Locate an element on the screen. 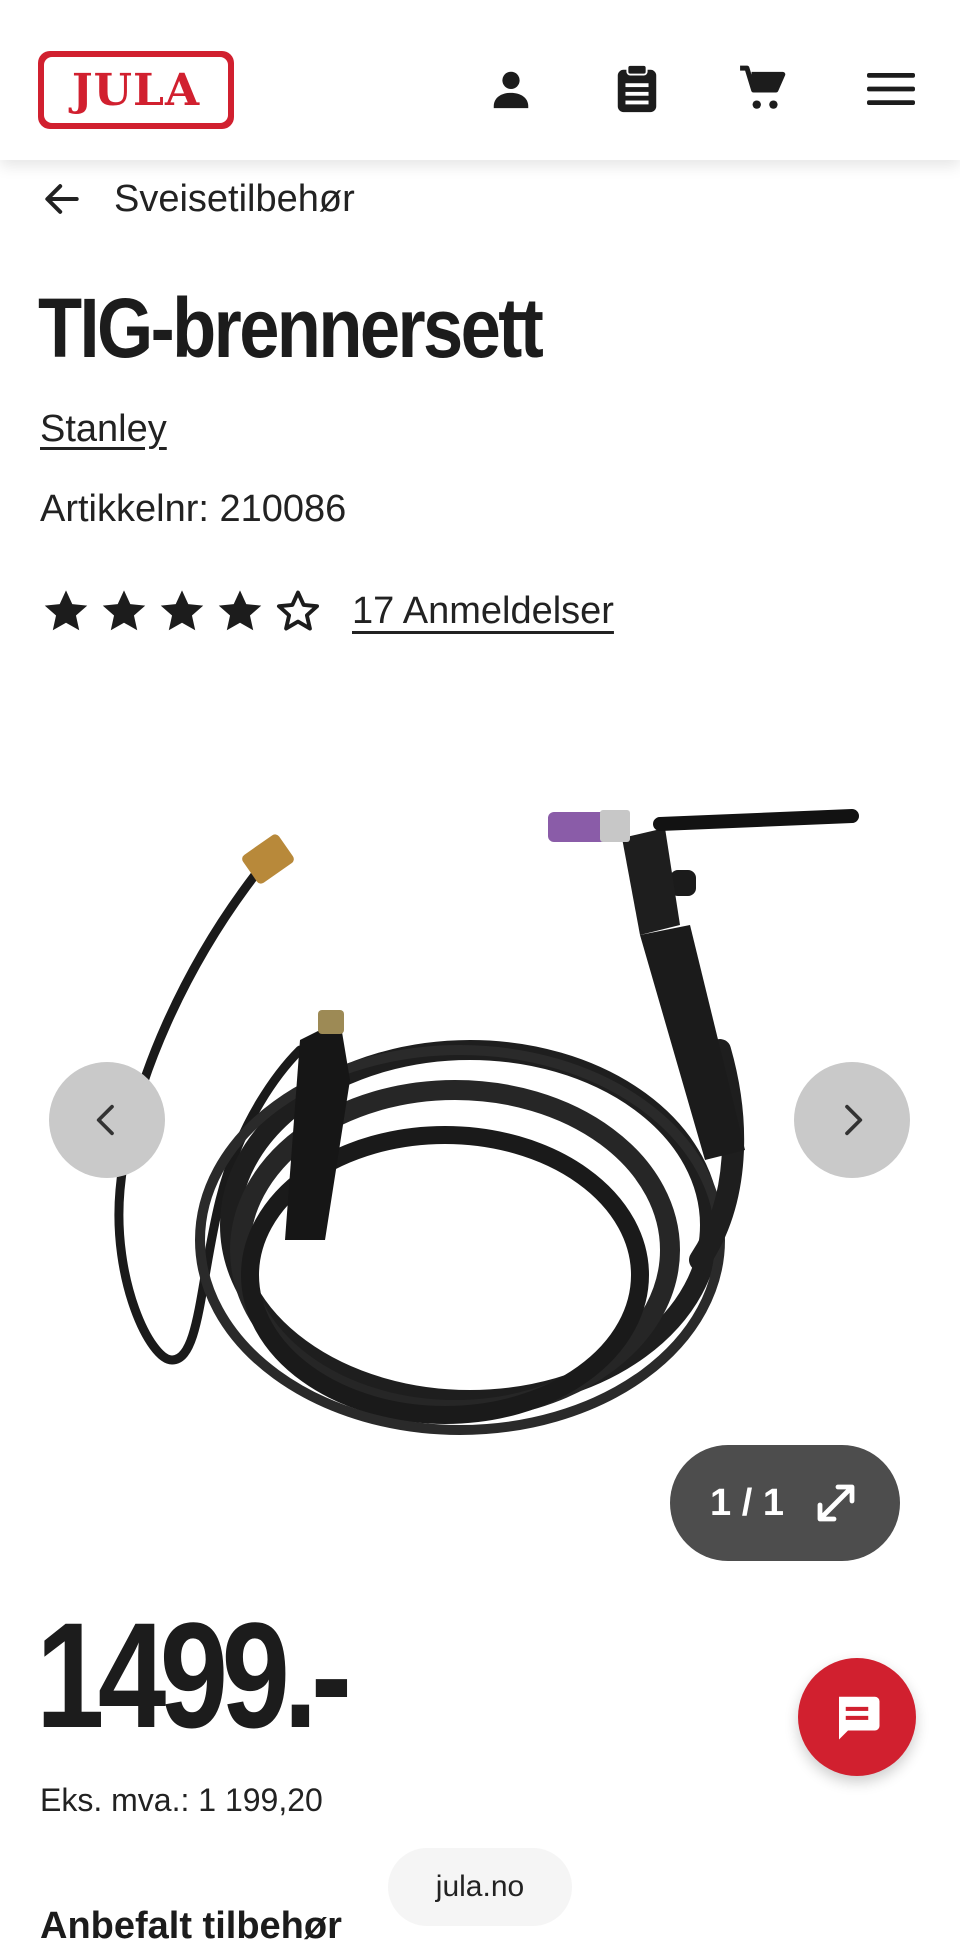  product-price: 1499.- is located at coordinates (194, 1675).